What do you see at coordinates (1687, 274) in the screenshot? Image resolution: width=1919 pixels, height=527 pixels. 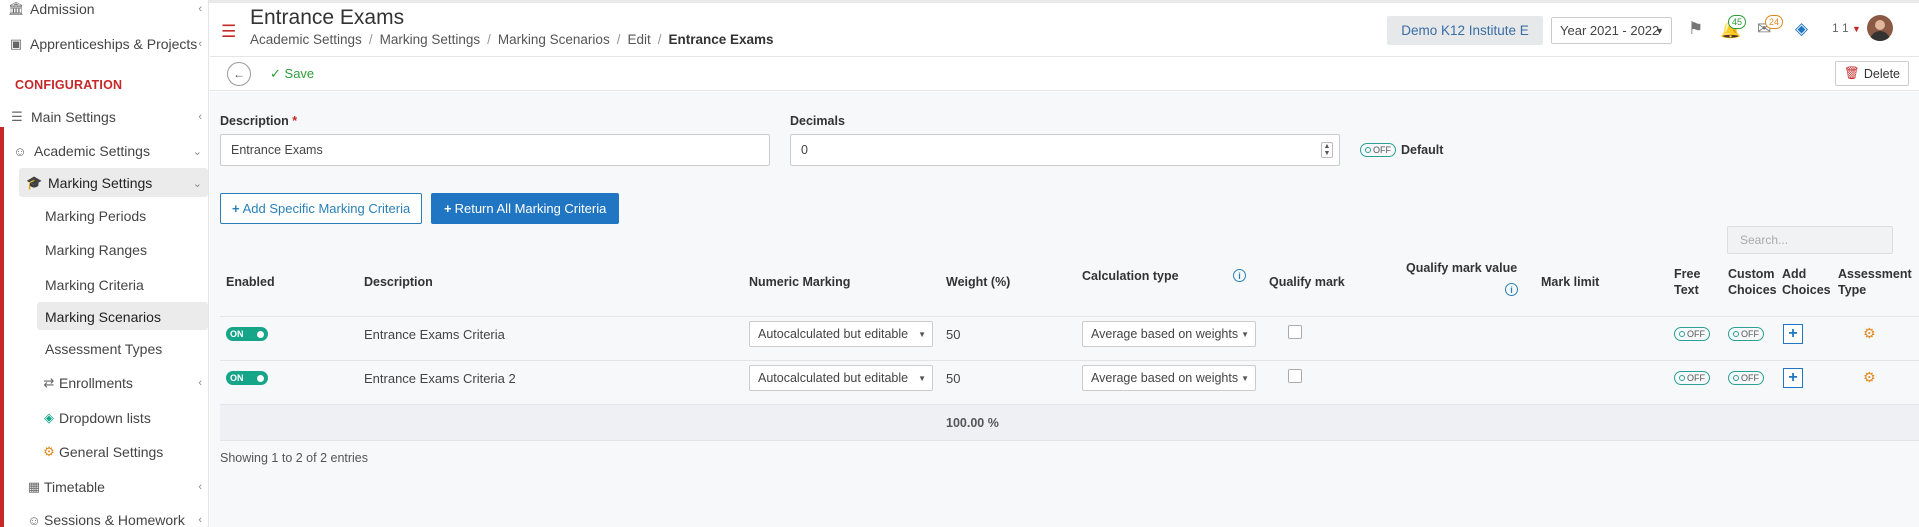 I see `header-line: Free` at bounding box center [1687, 274].